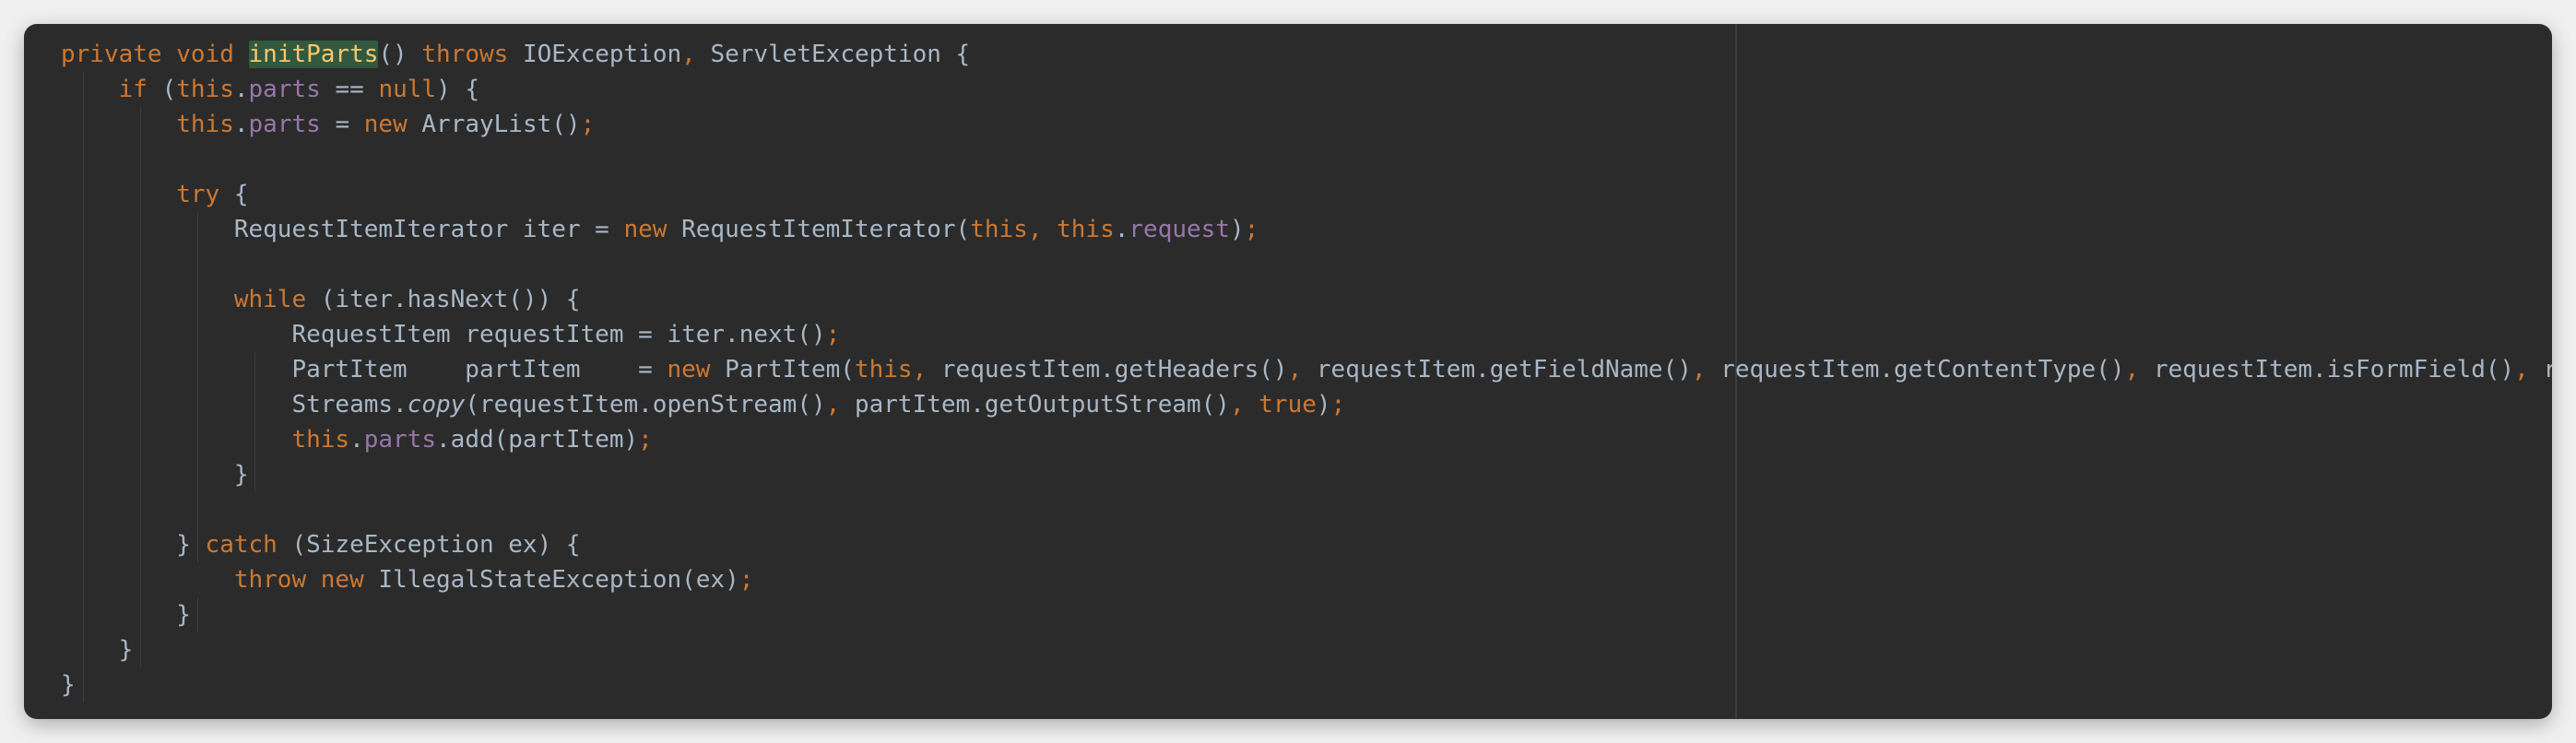  Describe the element at coordinates (277, 580) in the screenshot. I see `code-token: throw` at that location.